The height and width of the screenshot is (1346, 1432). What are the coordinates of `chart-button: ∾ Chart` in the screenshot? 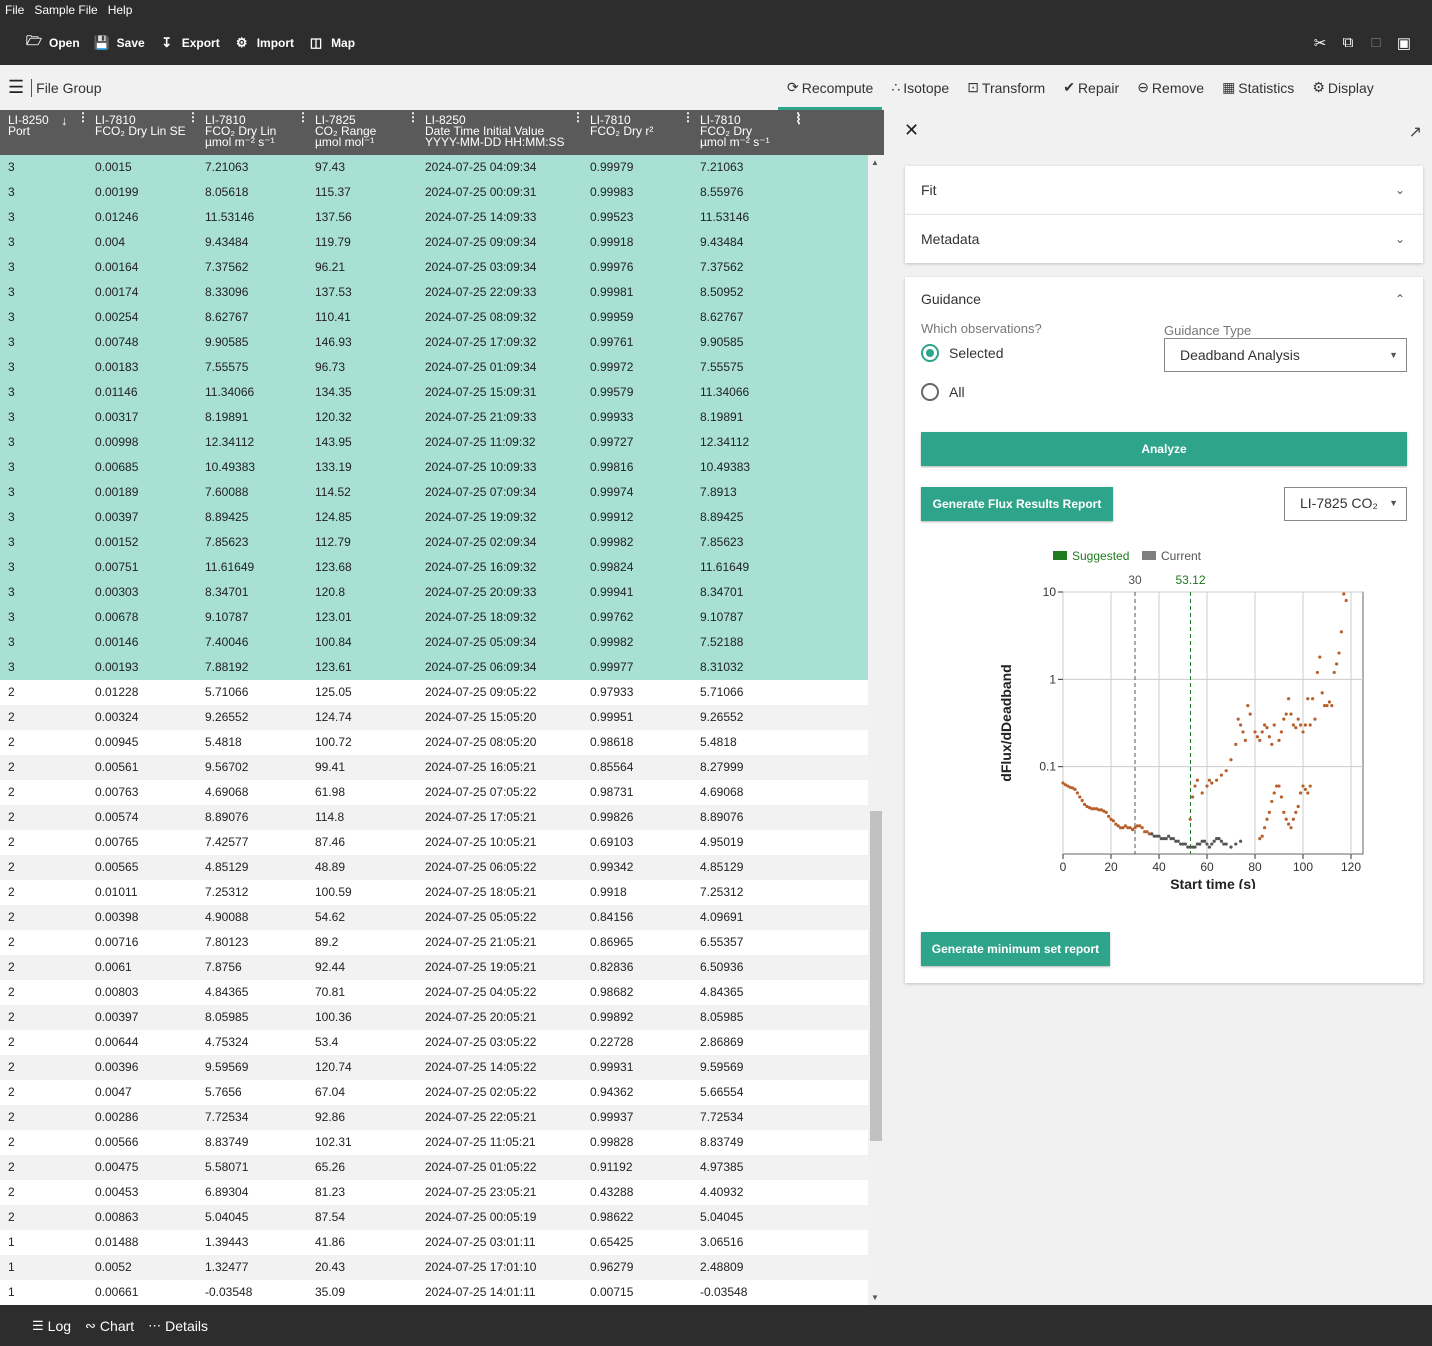 It's located at (109, 1326).